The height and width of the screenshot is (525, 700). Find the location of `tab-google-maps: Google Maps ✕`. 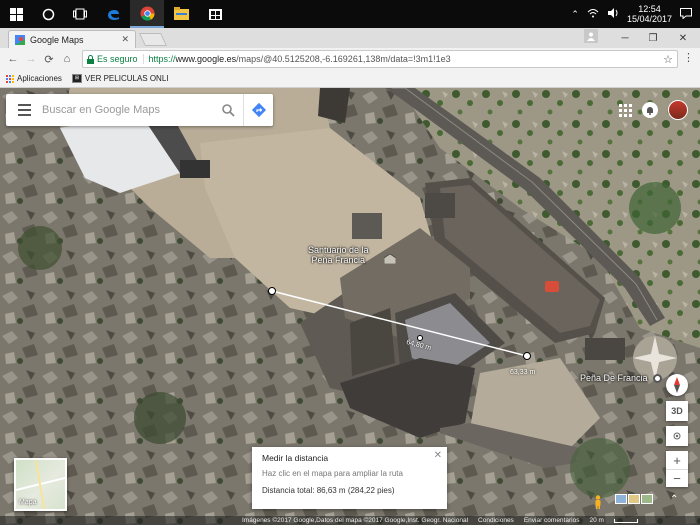

tab-google-maps: Google Maps ✕ is located at coordinates (72, 39).